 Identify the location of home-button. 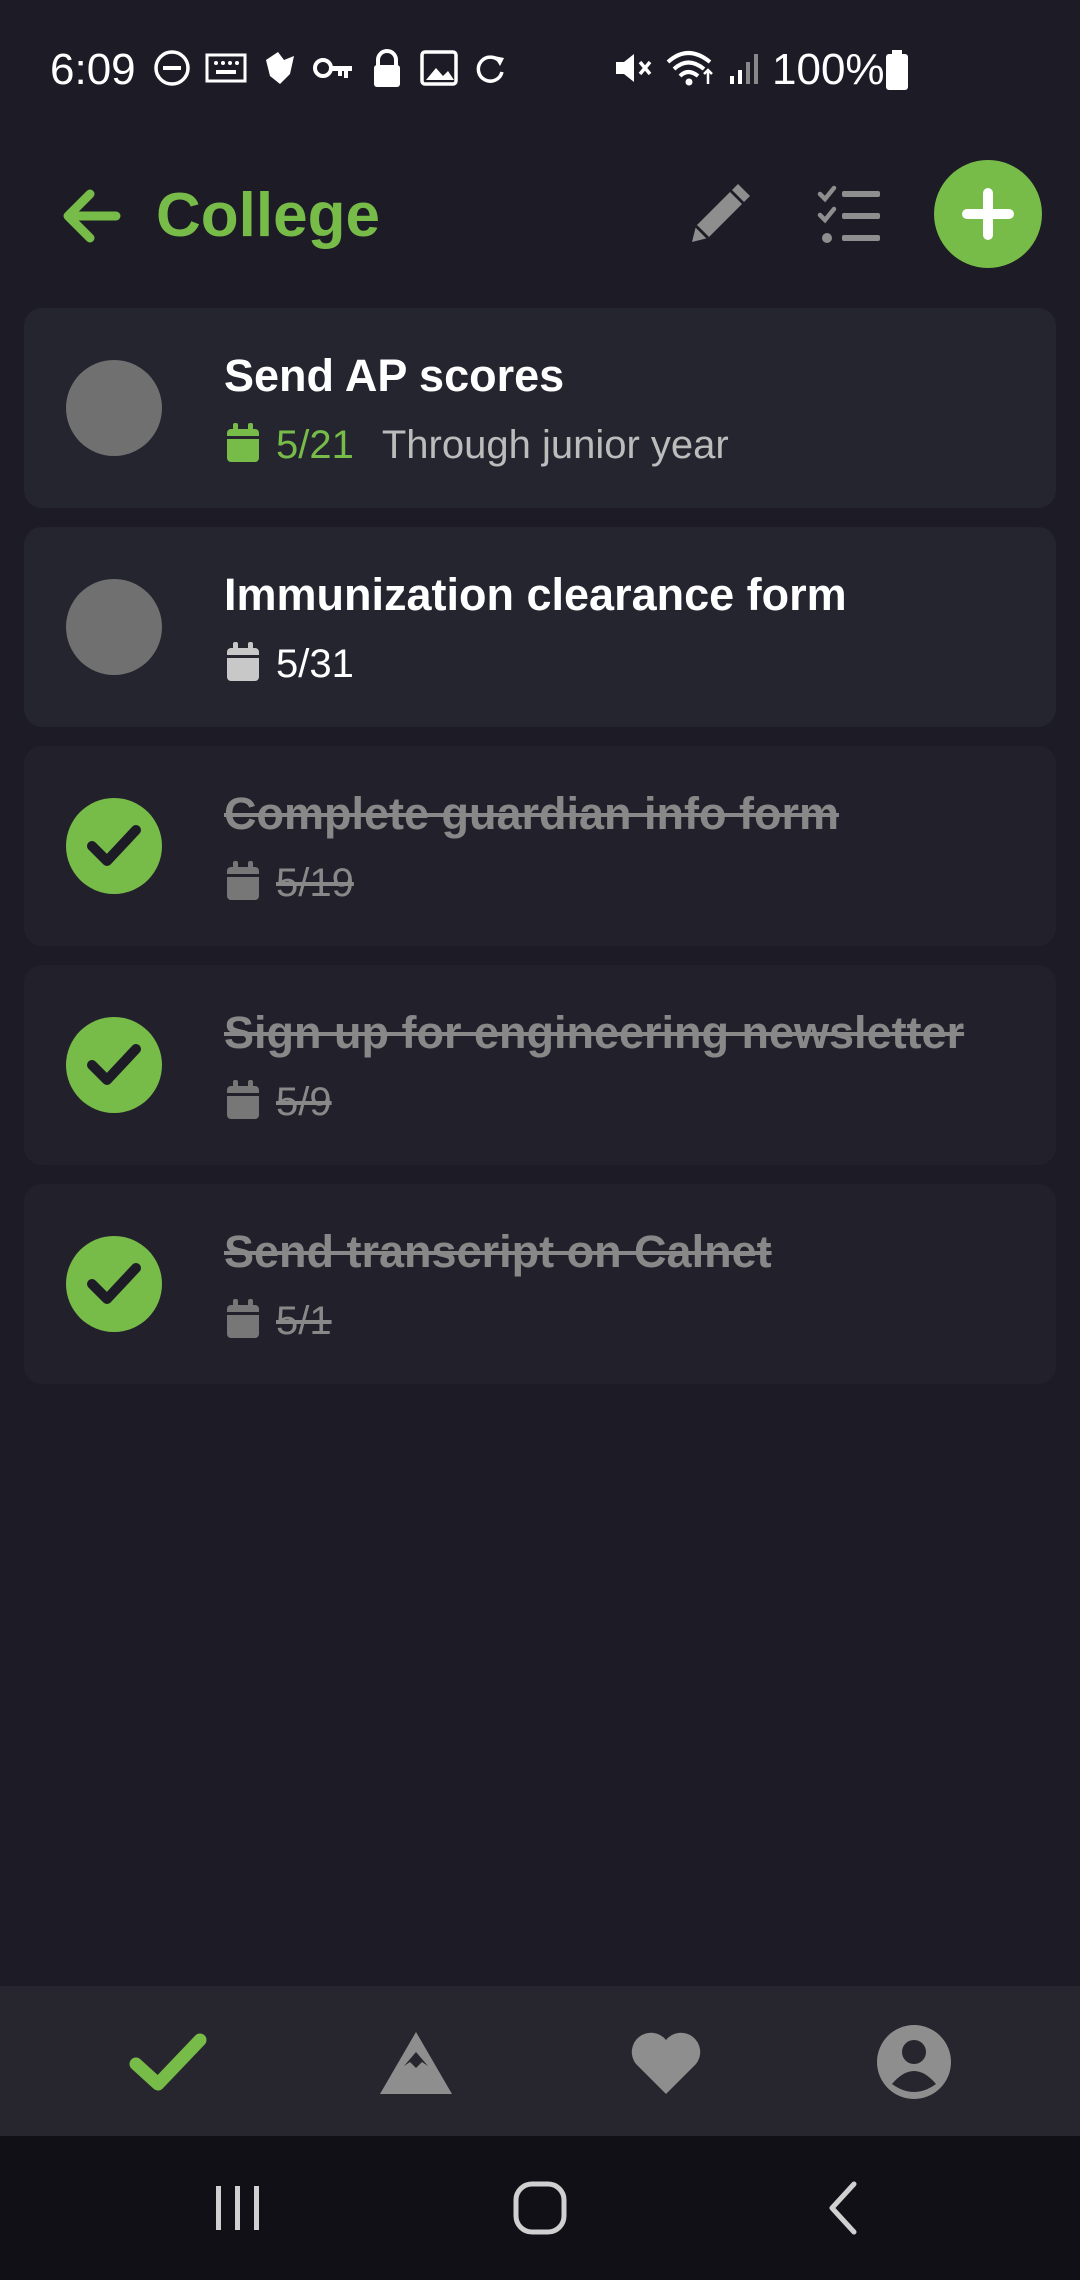
(540, 2208).